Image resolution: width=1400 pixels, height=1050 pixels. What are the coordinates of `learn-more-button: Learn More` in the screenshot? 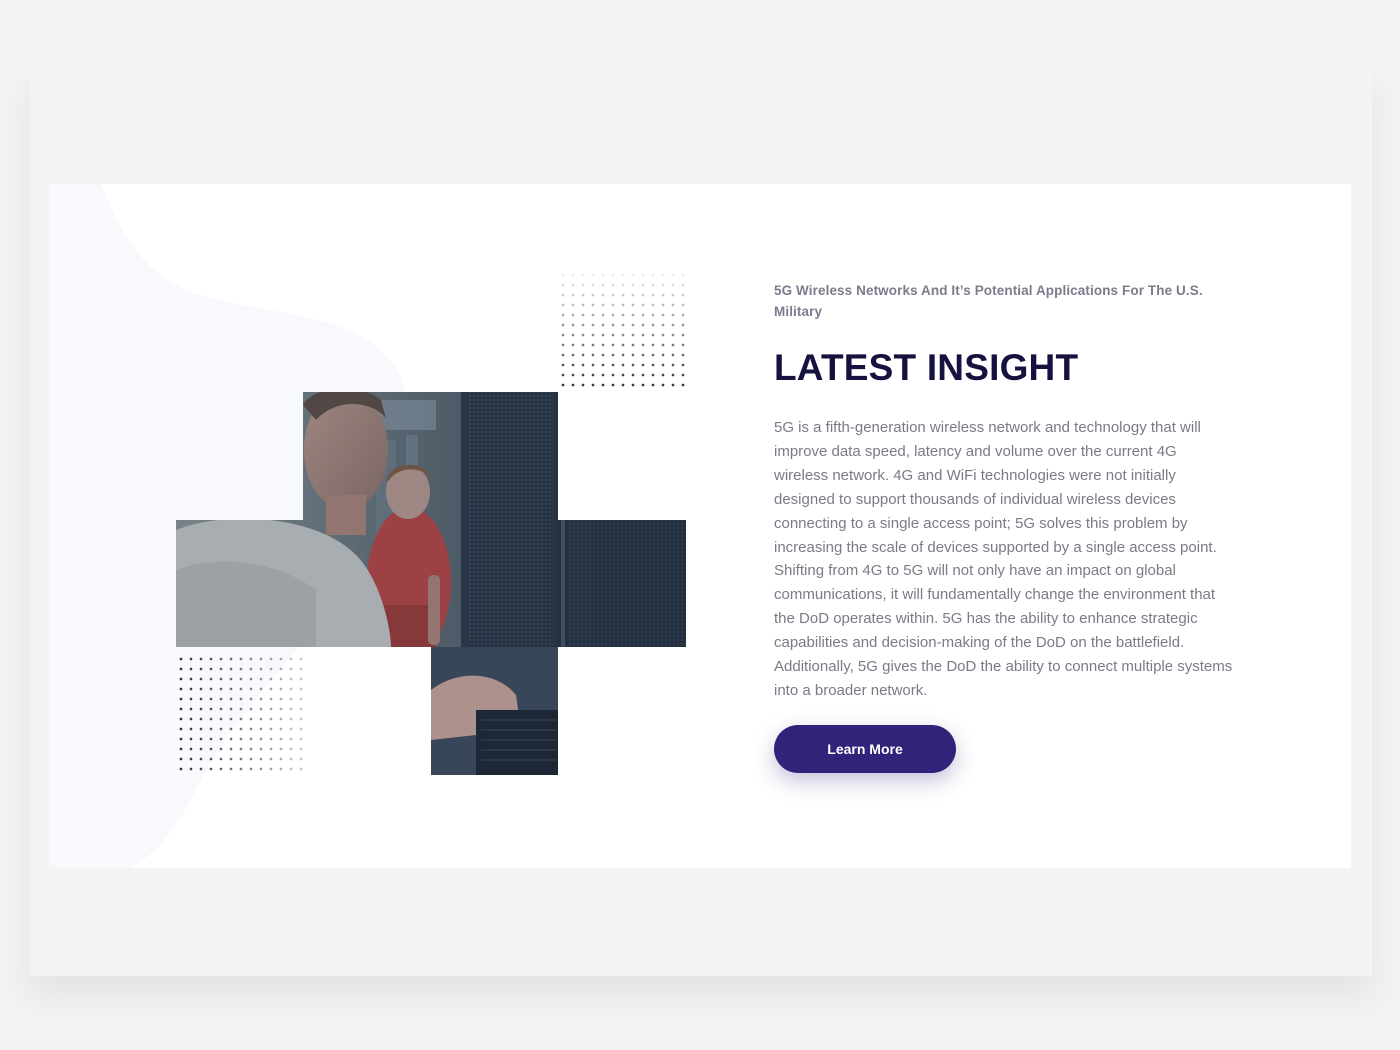 It's located at (865, 749).